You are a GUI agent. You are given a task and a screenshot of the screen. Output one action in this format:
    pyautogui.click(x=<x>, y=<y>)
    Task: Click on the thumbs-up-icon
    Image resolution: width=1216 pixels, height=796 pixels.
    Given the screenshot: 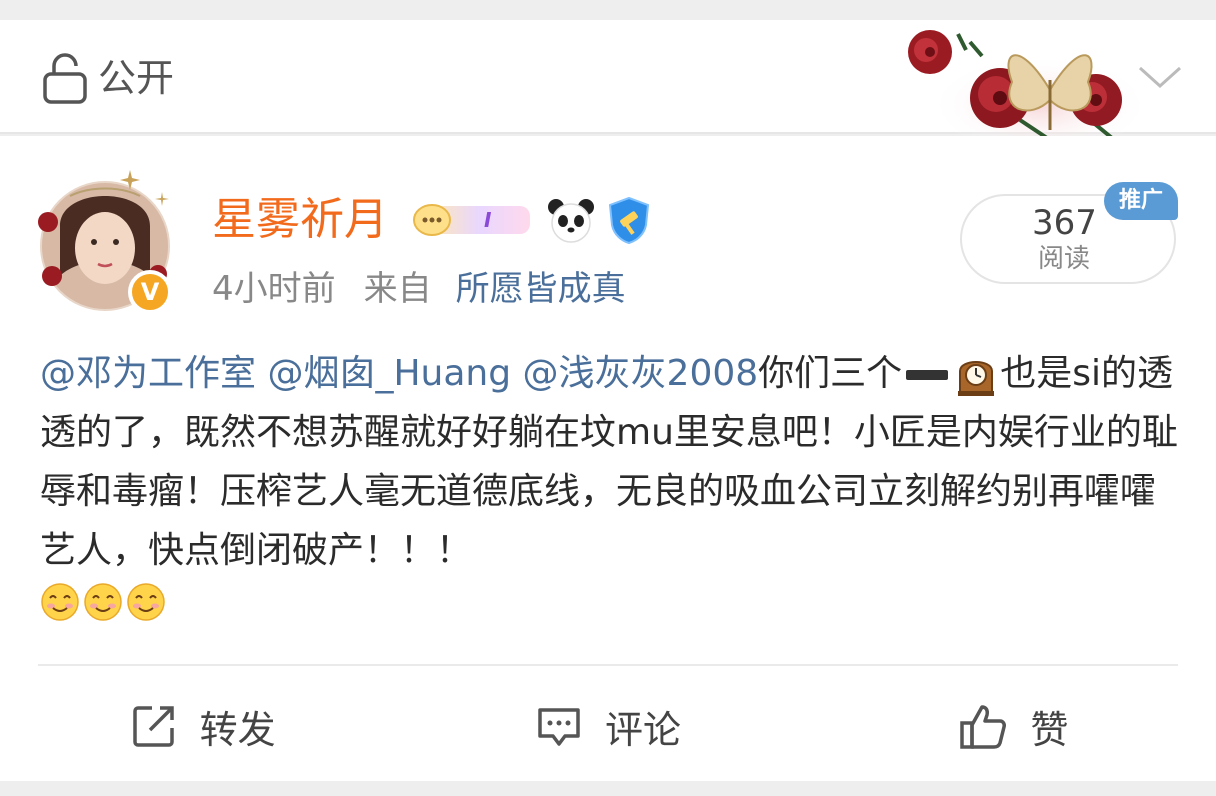 What is the action you would take?
    pyautogui.click(x=983, y=727)
    